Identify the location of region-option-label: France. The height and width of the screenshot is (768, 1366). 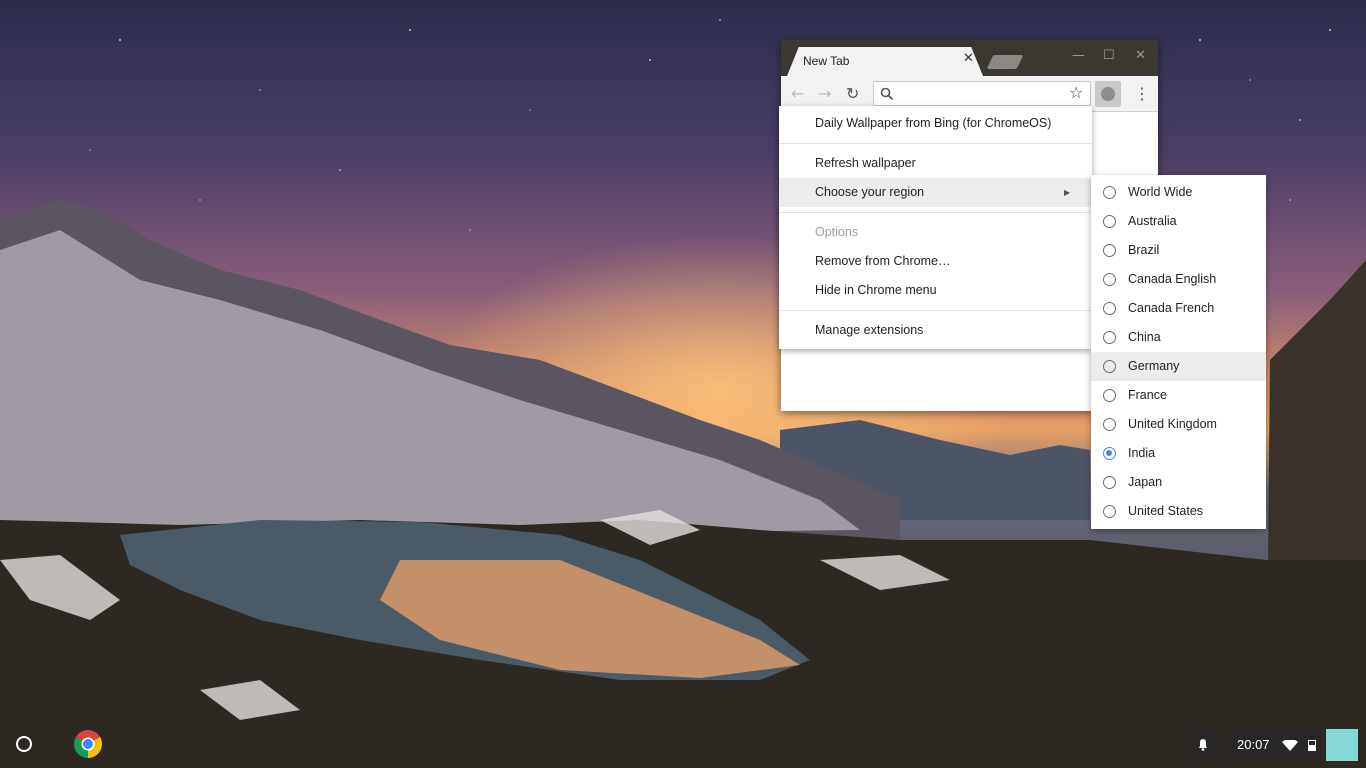
(1147, 395).